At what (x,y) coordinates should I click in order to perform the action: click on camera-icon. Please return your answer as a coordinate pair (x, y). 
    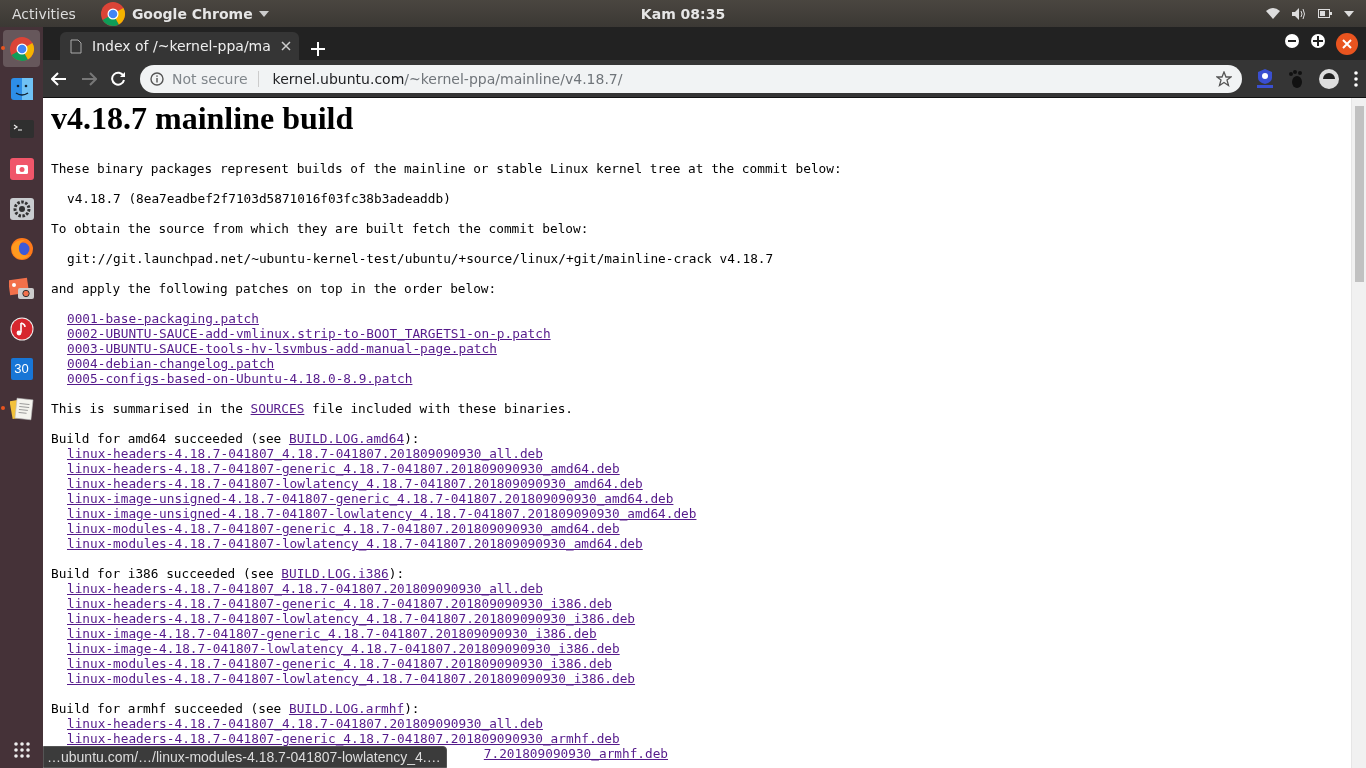
    Looking at the image, I should click on (21, 168).